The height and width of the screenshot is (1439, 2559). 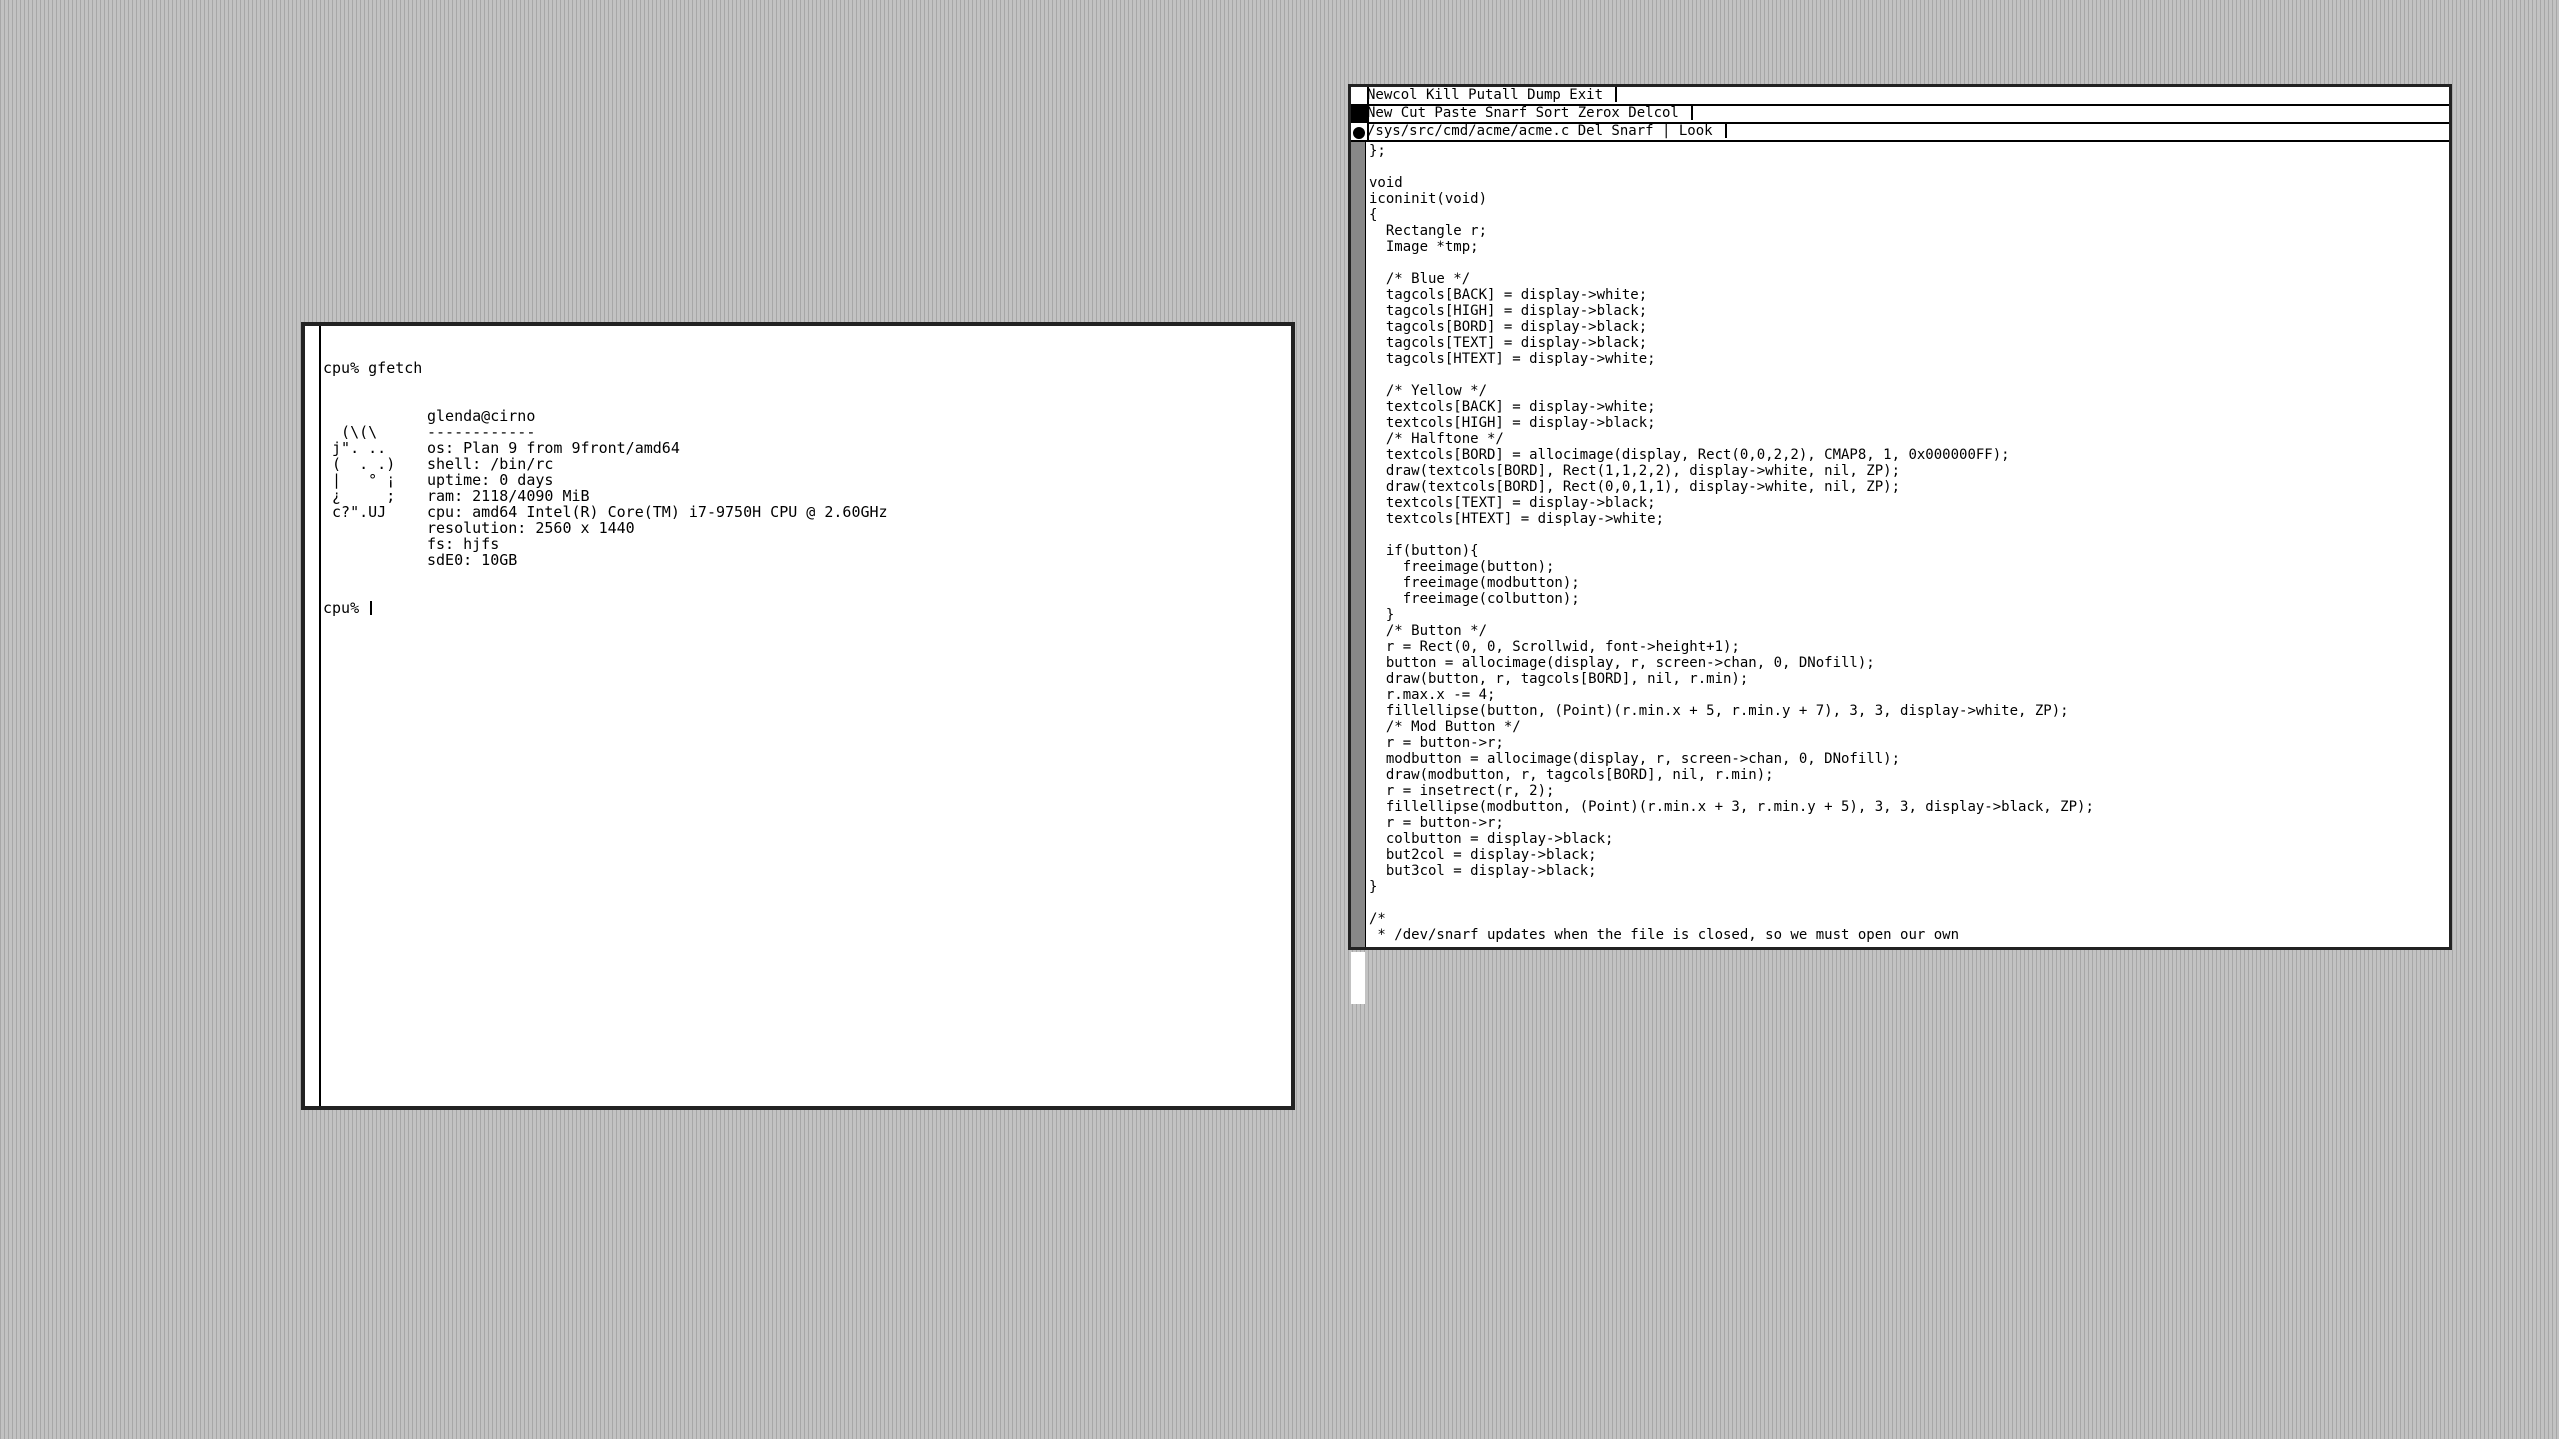 I want to click on info-line: ------------, so click(x=481, y=432).